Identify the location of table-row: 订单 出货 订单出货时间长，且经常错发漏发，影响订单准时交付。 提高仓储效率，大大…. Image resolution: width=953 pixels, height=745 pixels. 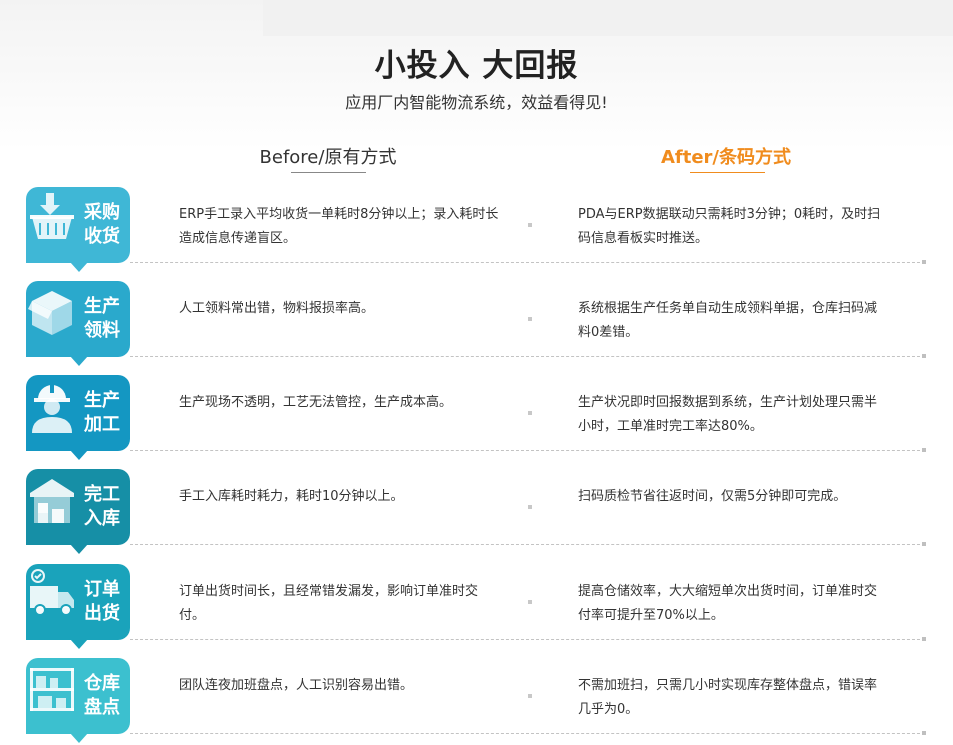
(476, 611).